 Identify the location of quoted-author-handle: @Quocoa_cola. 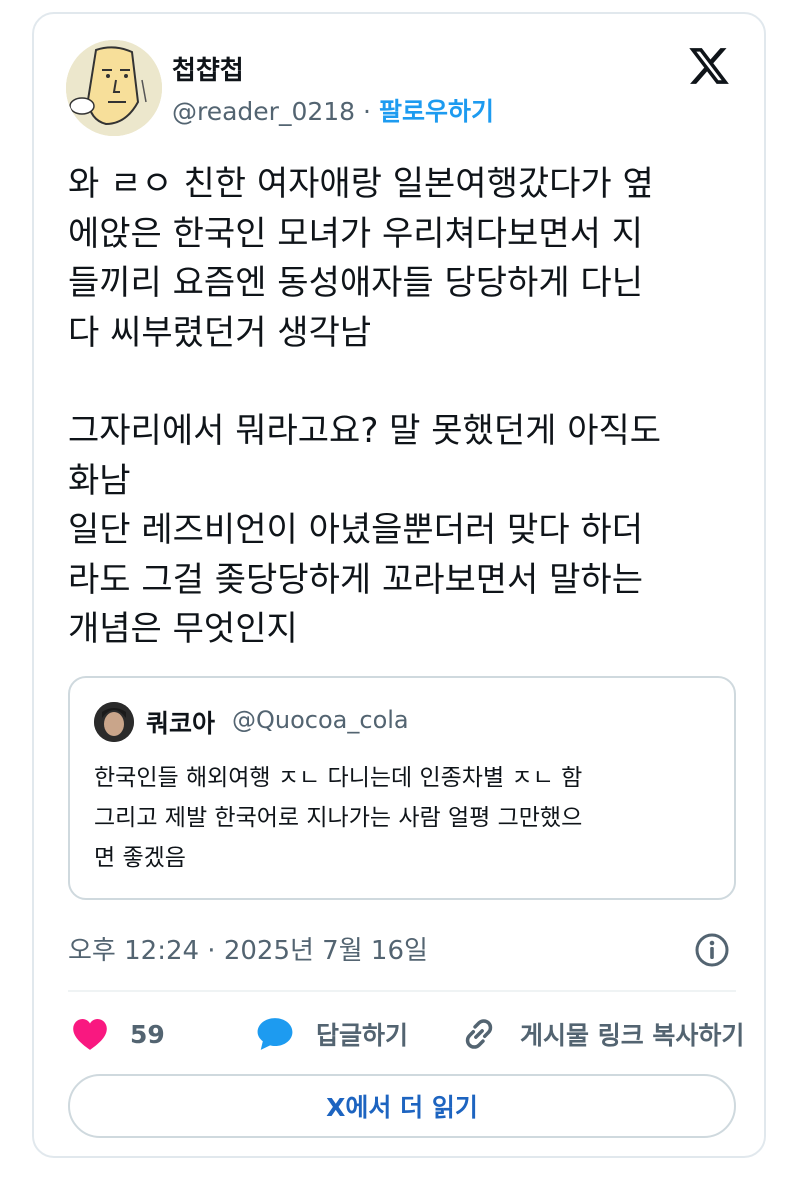
(320, 720).